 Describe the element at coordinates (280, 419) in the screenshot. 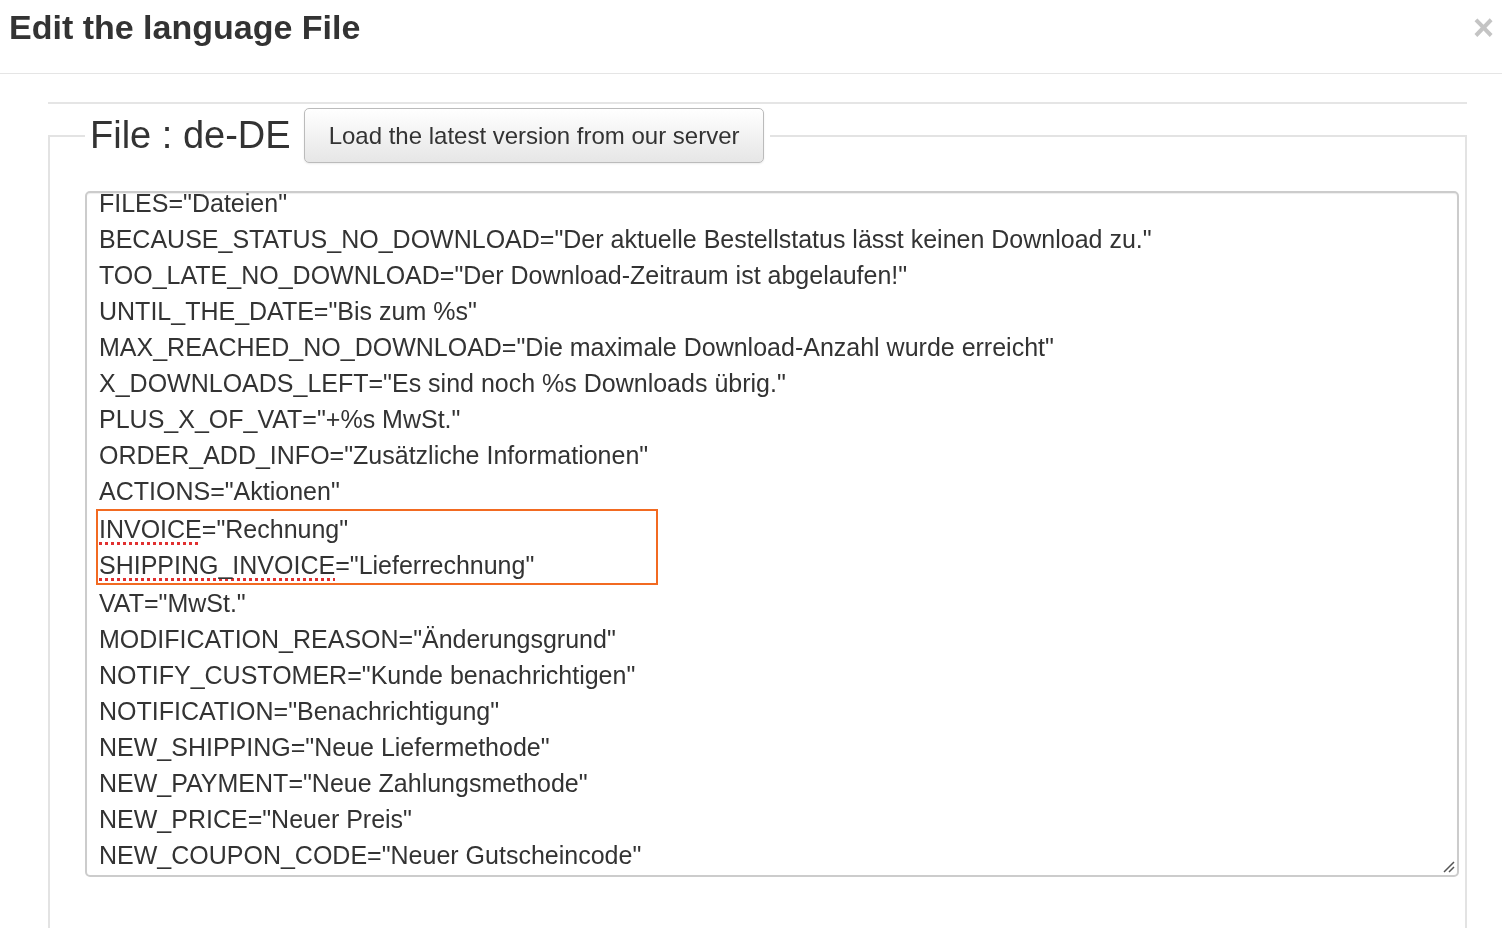

I see `text-line: PLUS_X_OF_VAT="+%s MwSt."` at that location.